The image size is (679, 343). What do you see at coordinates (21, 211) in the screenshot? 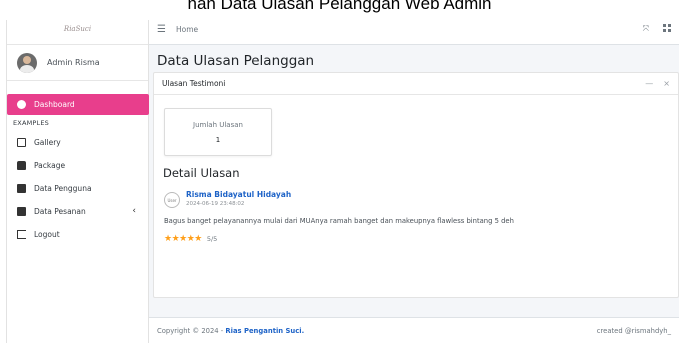
I see `list-icon` at bounding box center [21, 211].